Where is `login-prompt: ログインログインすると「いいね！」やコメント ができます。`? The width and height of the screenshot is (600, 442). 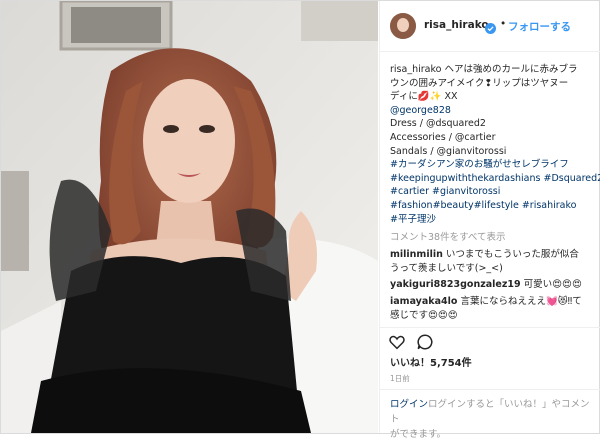 login-prompt: ログインログインすると「いいね！」やコメント ができます。 is located at coordinates (490, 414).